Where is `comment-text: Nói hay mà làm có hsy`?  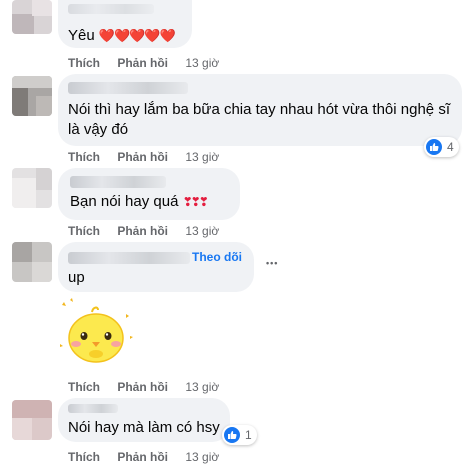 comment-text: Nói hay mà làm có hsy is located at coordinates (144, 427).